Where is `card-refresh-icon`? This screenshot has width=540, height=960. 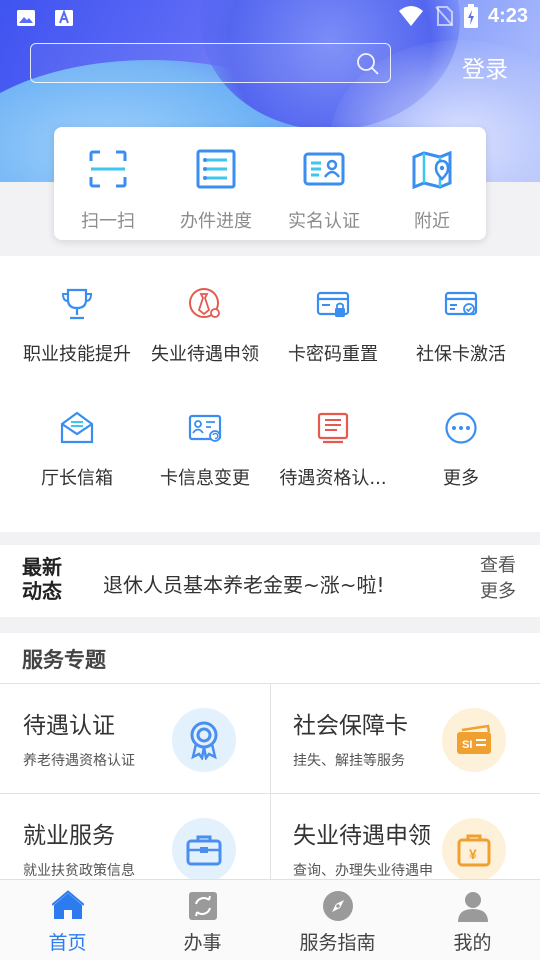 card-refresh-icon is located at coordinates (205, 428).